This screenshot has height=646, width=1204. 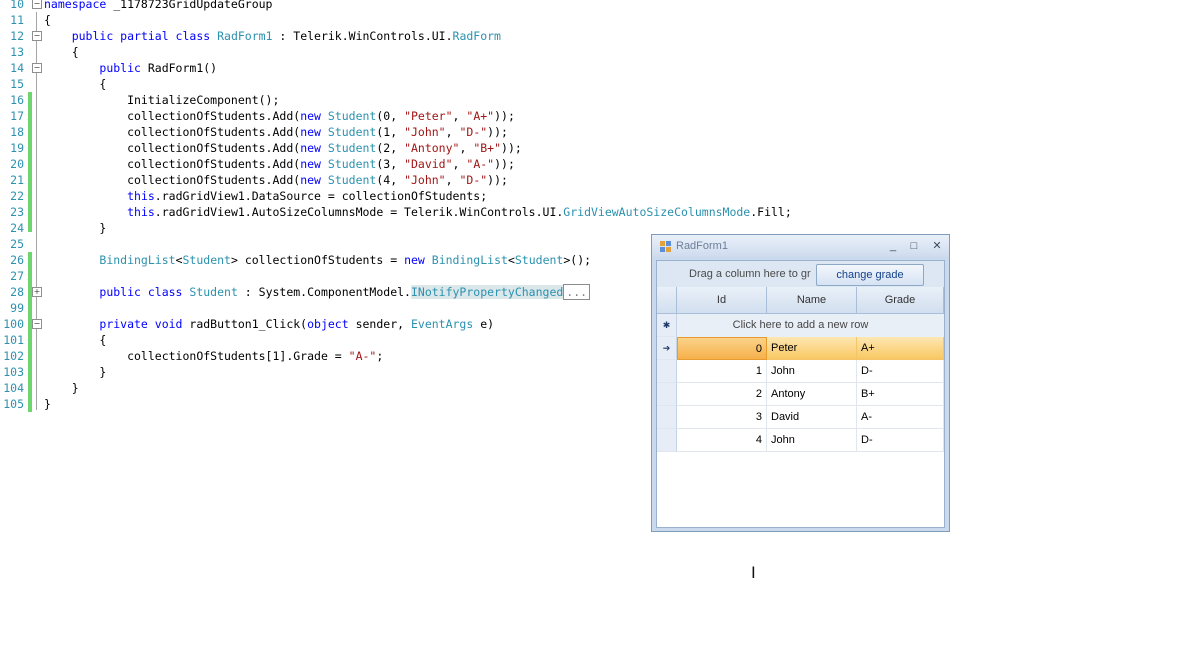 I want to click on line-number: 23, so click(x=17, y=212).